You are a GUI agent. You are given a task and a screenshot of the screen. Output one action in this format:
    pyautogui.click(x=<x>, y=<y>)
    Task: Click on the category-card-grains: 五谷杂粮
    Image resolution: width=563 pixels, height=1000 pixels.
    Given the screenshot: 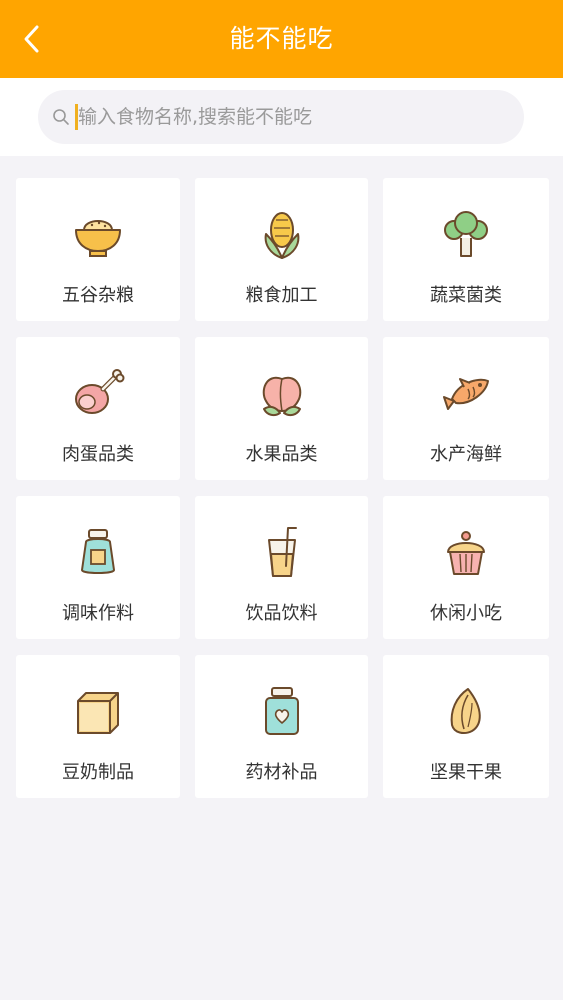 What is the action you would take?
    pyautogui.click(x=98, y=249)
    